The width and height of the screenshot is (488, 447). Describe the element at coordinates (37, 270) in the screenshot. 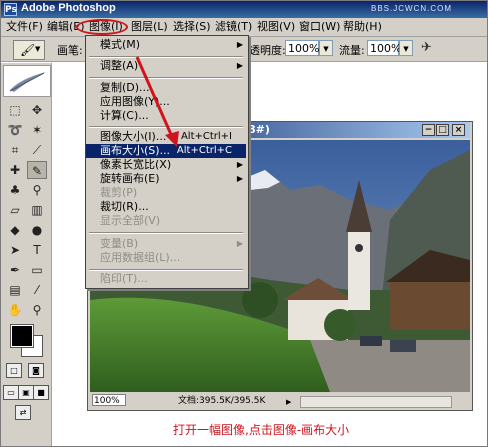

I see `shape-tool-icon: ▭` at that location.